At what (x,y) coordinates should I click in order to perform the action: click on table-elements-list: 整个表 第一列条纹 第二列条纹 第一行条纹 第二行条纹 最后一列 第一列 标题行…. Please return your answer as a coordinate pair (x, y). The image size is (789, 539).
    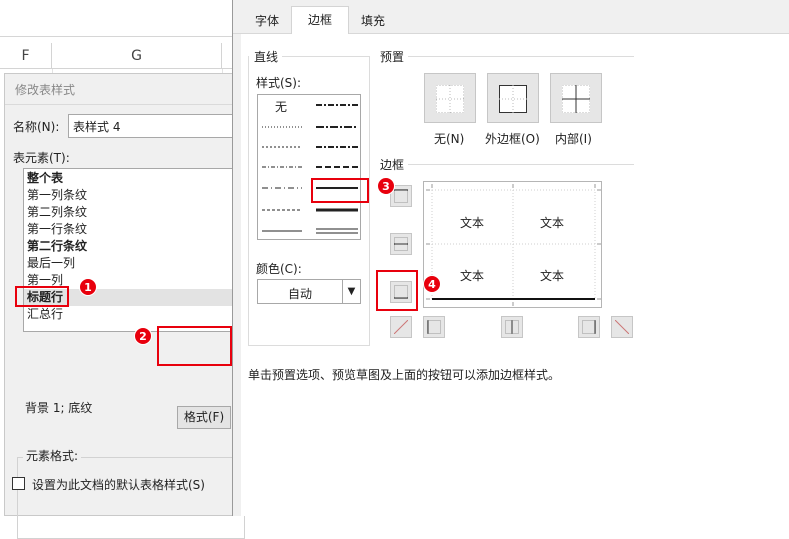
    Looking at the image, I should click on (134, 250).